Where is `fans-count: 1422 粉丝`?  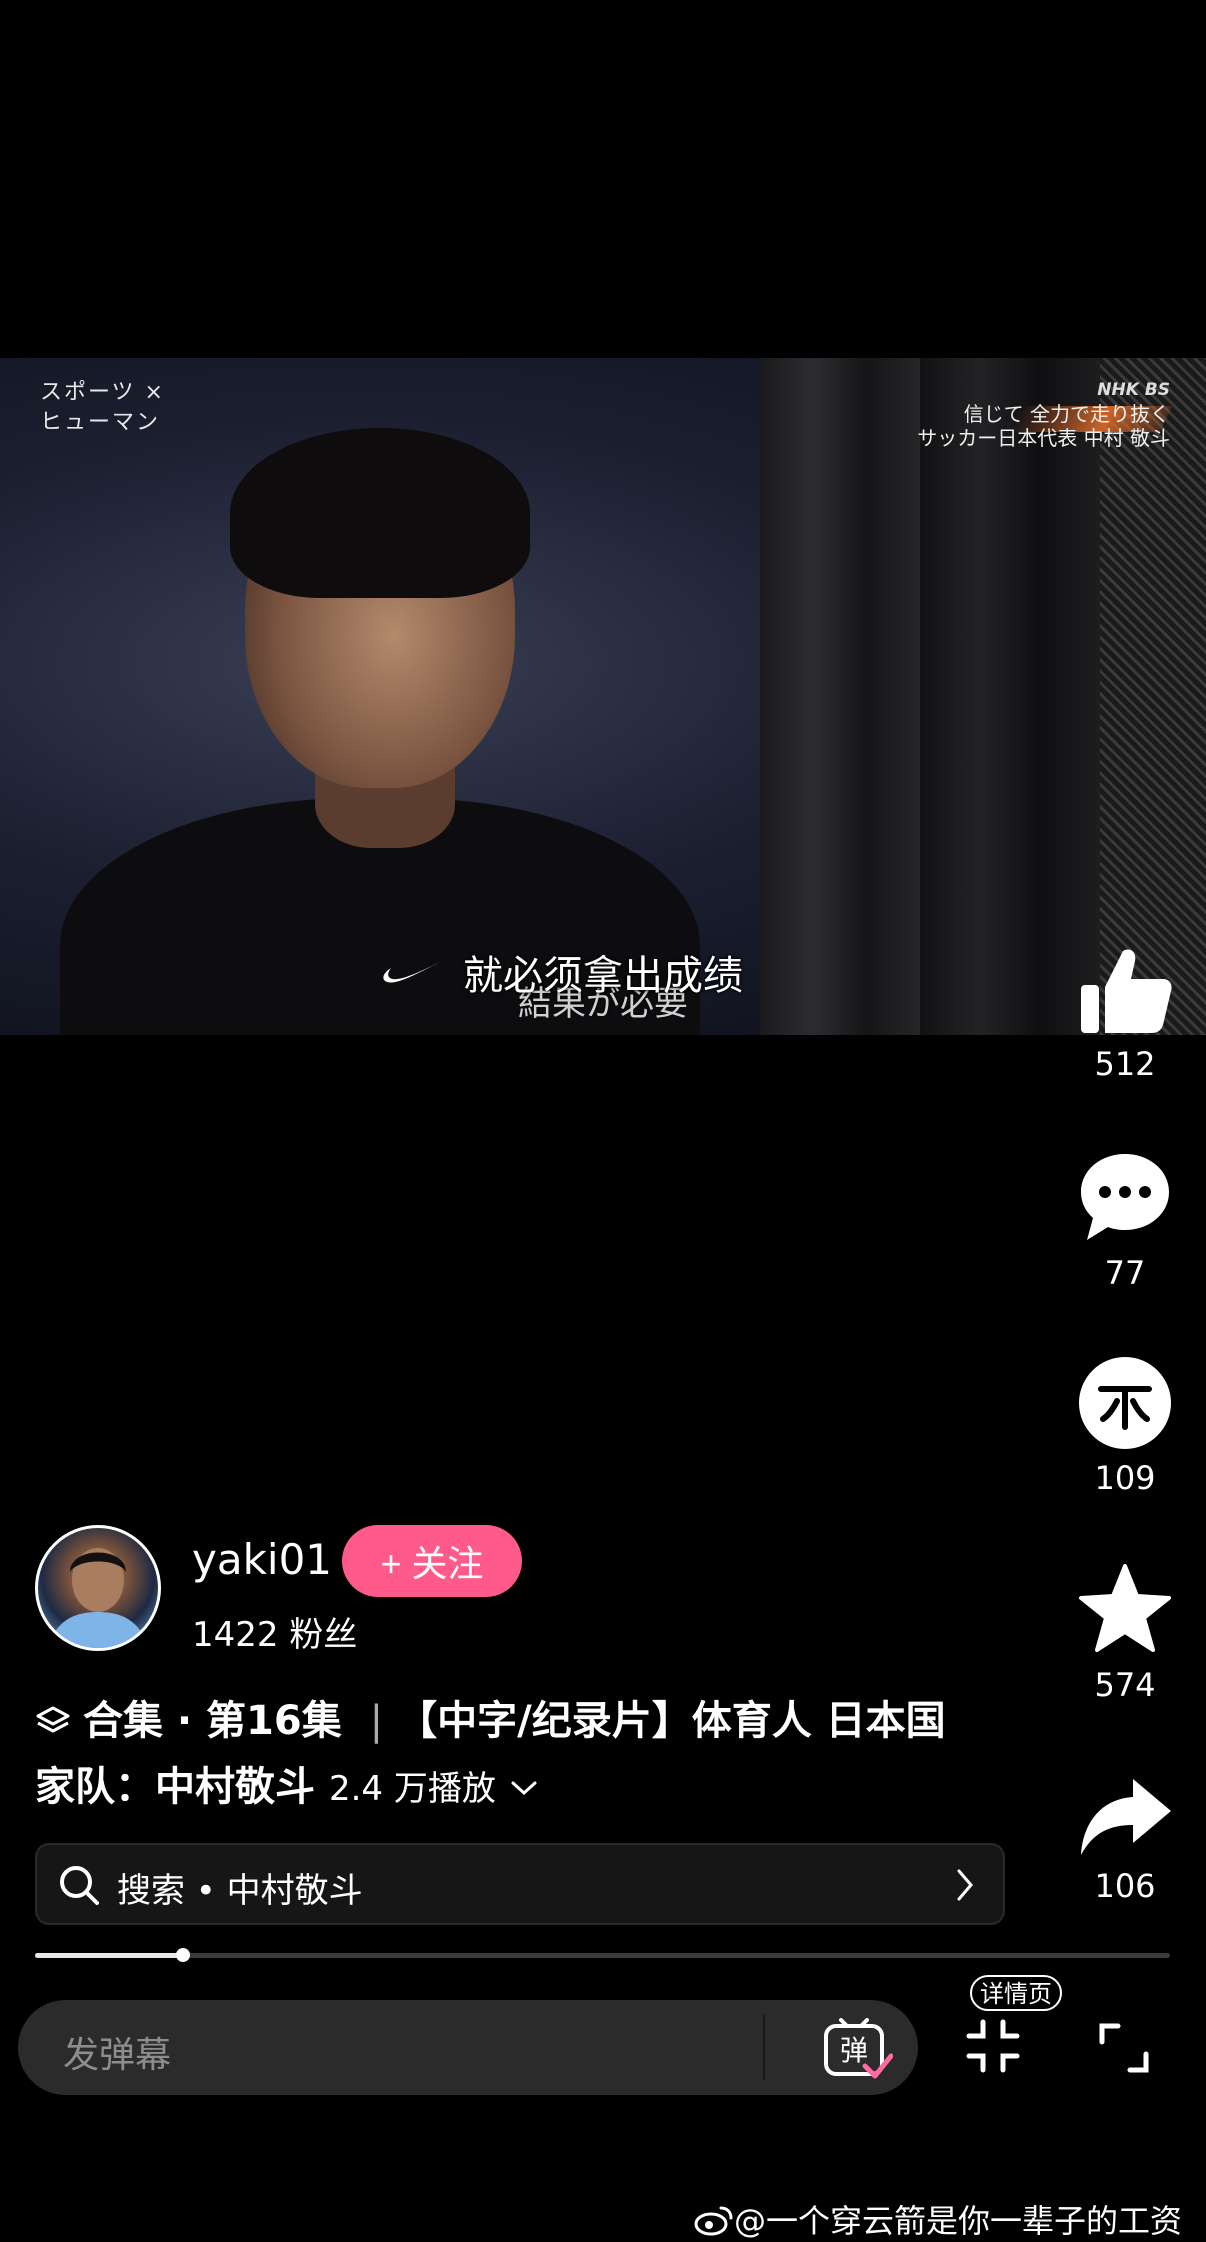
fans-count: 1422 粉丝 is located at coordinates (275, 1635).